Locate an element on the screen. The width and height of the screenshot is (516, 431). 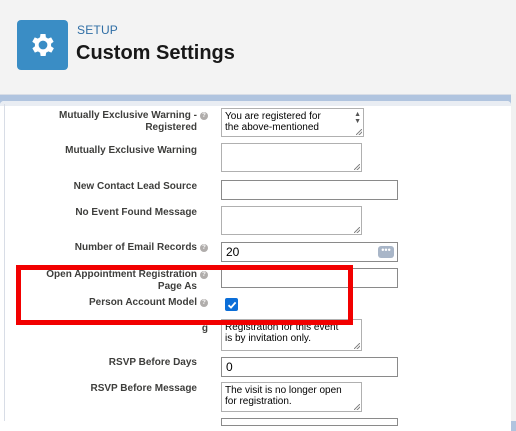
label-text: Registered is located at coordinates (171, 127).